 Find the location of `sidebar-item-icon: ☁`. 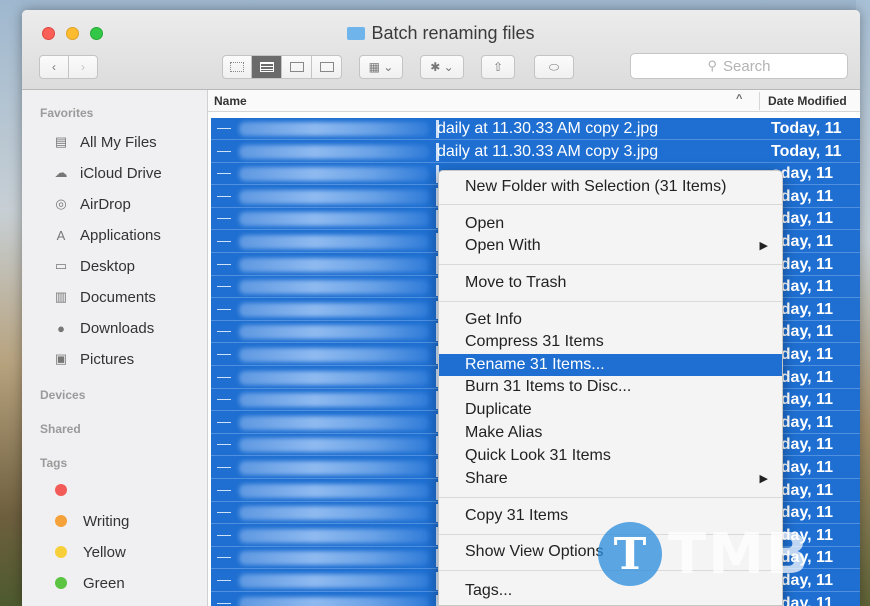

sidebar-item-icon: ☁ is located at coordinates (61, 172).